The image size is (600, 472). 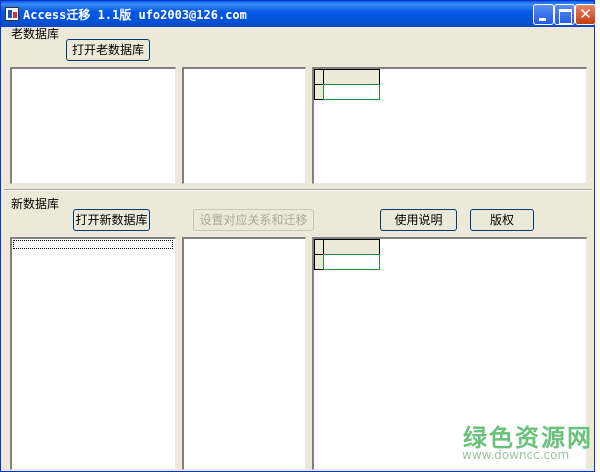 I want to click on help-button: 使用说明, so click(x=418, y=220).